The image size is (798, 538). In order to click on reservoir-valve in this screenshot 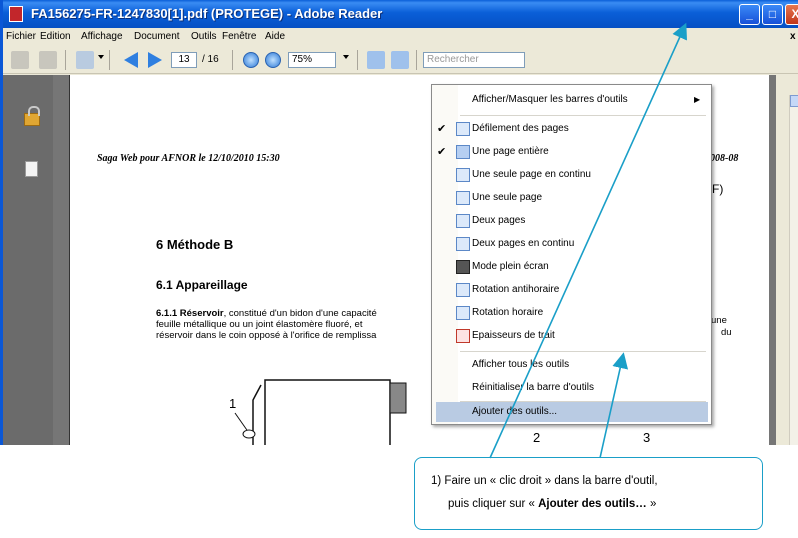, I will do `click(249, 434)`.